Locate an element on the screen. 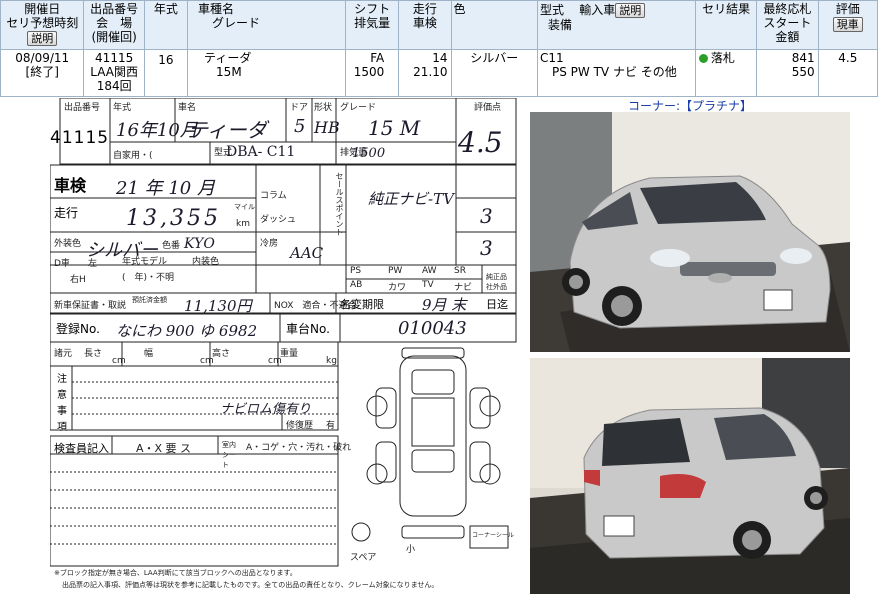  header-model: 車種名 グレード is located at coordinates (266, 25).